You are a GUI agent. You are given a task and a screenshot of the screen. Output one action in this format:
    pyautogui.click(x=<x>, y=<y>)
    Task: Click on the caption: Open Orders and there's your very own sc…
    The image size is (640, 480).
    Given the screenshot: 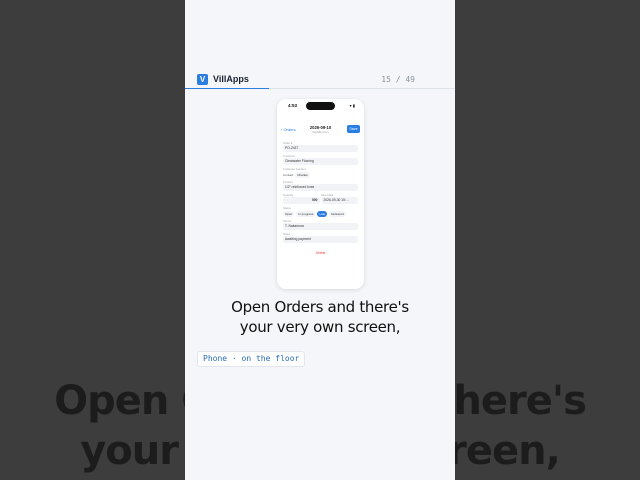 What is the action you would take?
    pyautogui.click(x=320, y=317)
    